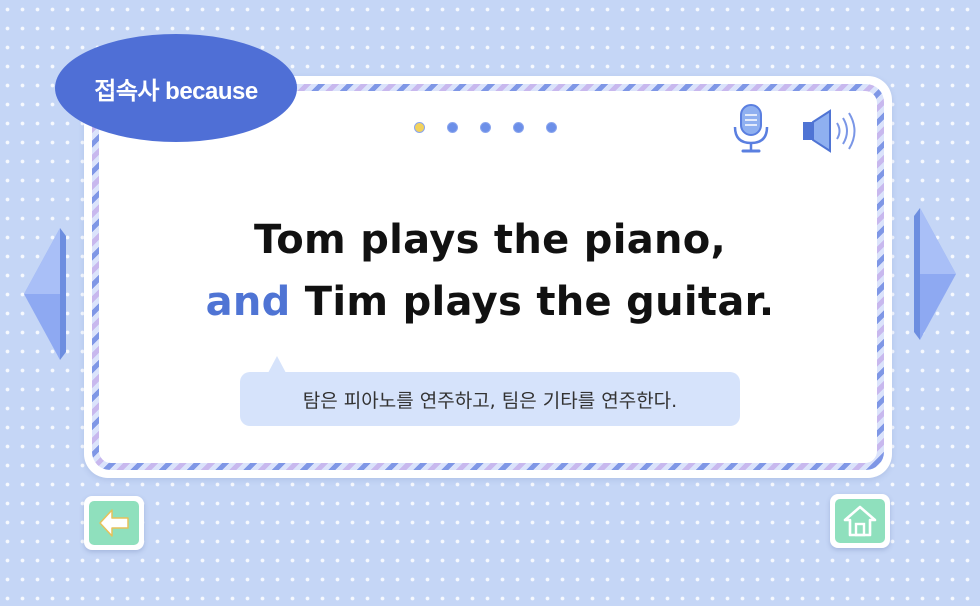 This screenshot has width=980, height=606. I want to click on chevron-left-icon, so click(45, 294).